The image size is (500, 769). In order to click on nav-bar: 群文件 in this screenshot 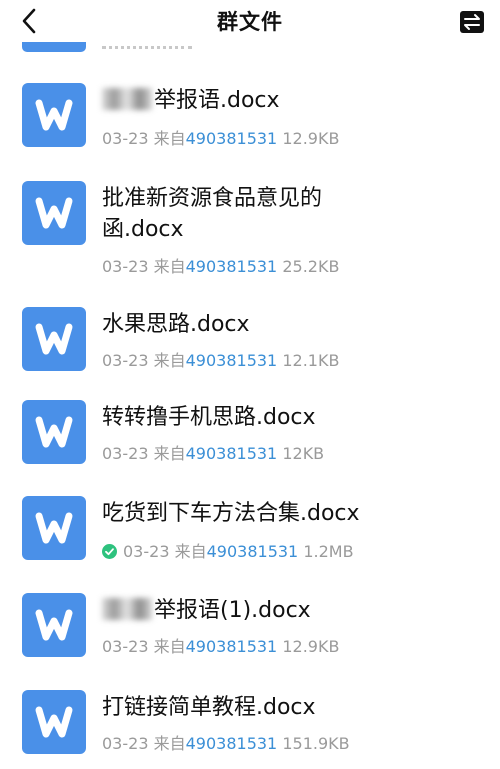, I will do `click(250, 21)`.